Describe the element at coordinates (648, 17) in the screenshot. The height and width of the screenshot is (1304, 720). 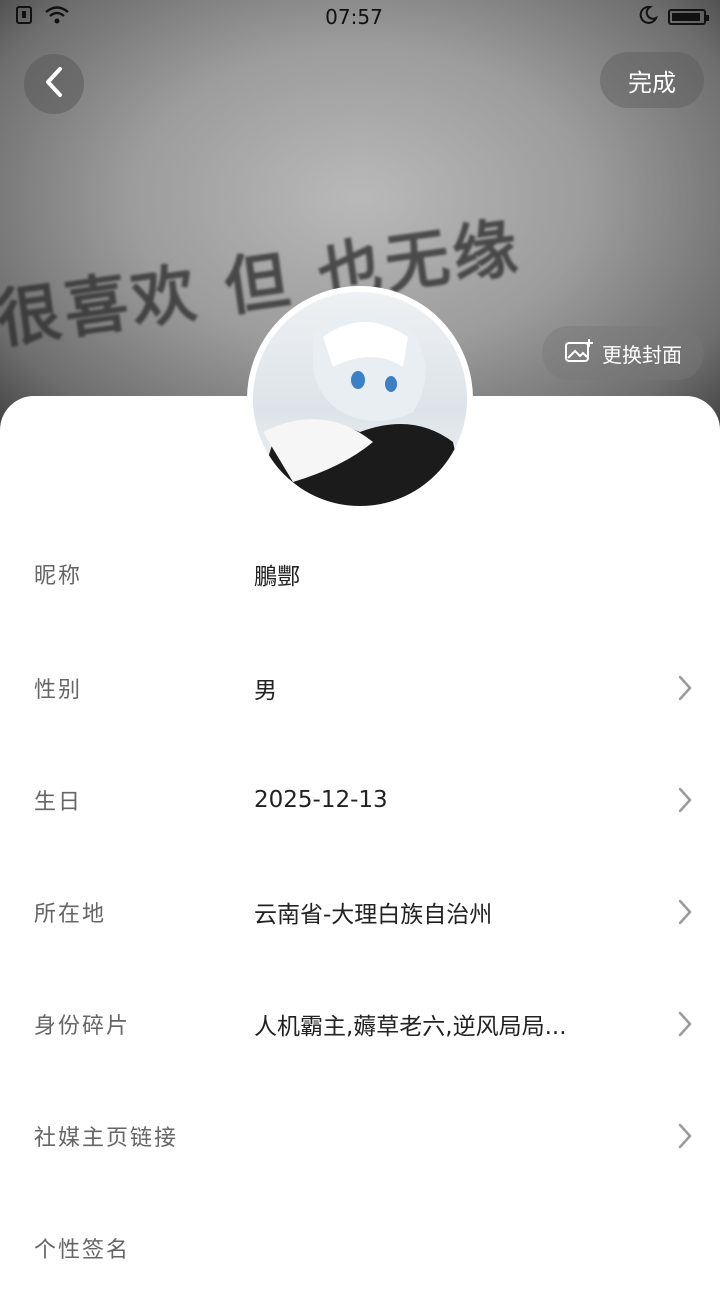
I see `moon-icon` at that location.